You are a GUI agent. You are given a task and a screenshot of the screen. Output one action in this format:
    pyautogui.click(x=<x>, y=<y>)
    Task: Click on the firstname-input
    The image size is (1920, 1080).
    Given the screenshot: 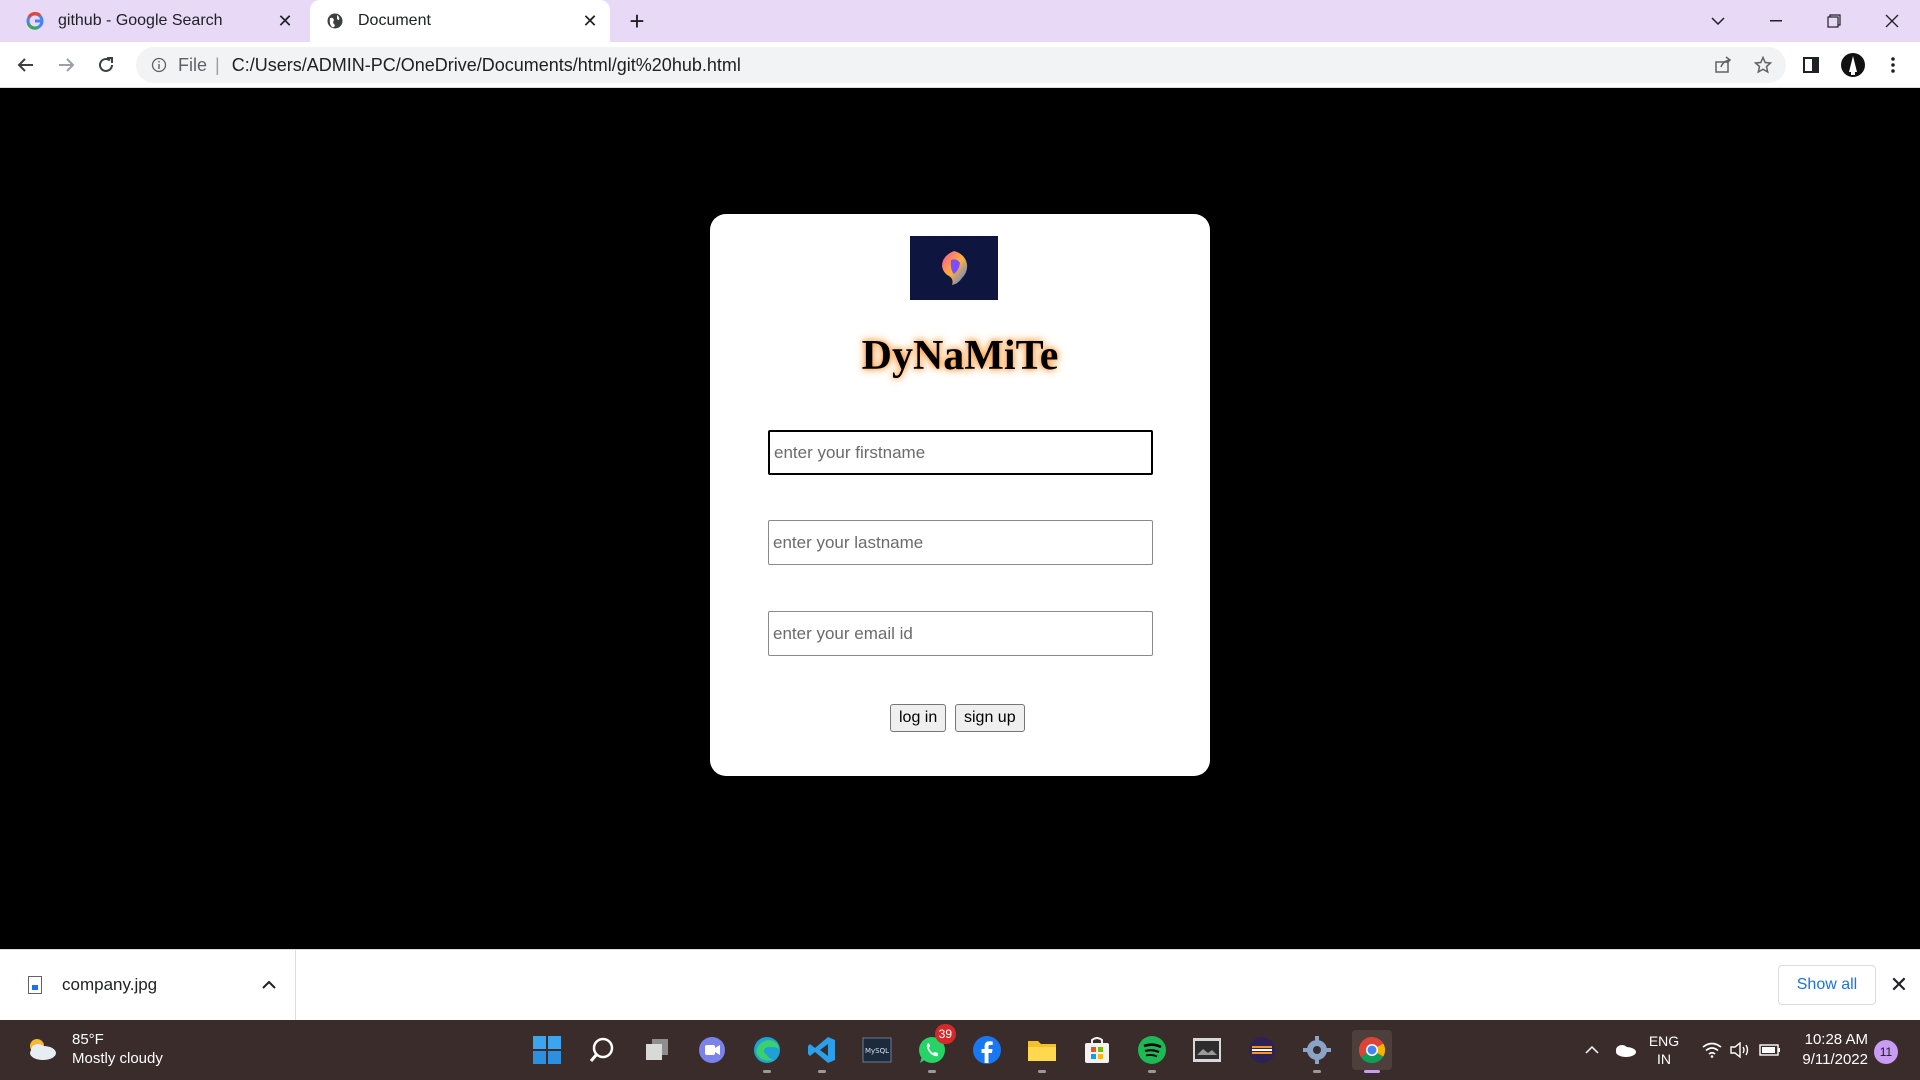 What is the action you would take?
    pyautogui.click(x=960, y=452)
    